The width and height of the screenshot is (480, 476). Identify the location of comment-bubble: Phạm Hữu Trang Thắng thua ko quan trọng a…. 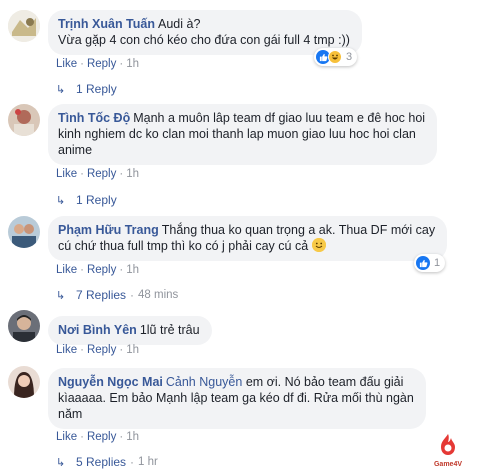
(248, 238).